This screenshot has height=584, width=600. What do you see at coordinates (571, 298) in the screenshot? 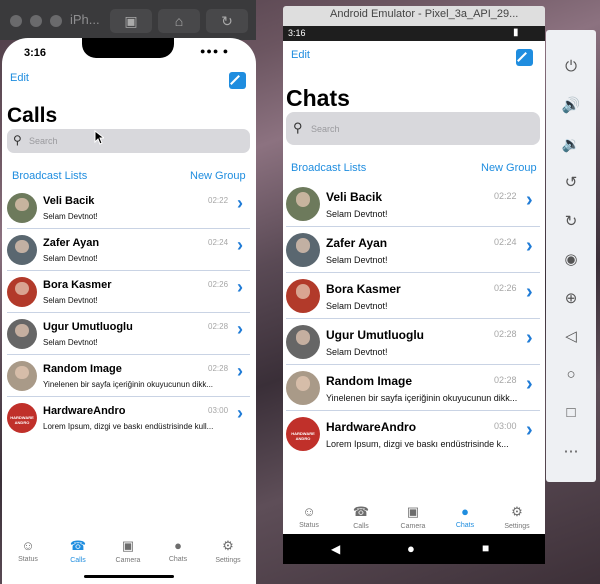
I see `zoom-icon: ⊕` at bounding box center [571, 298].